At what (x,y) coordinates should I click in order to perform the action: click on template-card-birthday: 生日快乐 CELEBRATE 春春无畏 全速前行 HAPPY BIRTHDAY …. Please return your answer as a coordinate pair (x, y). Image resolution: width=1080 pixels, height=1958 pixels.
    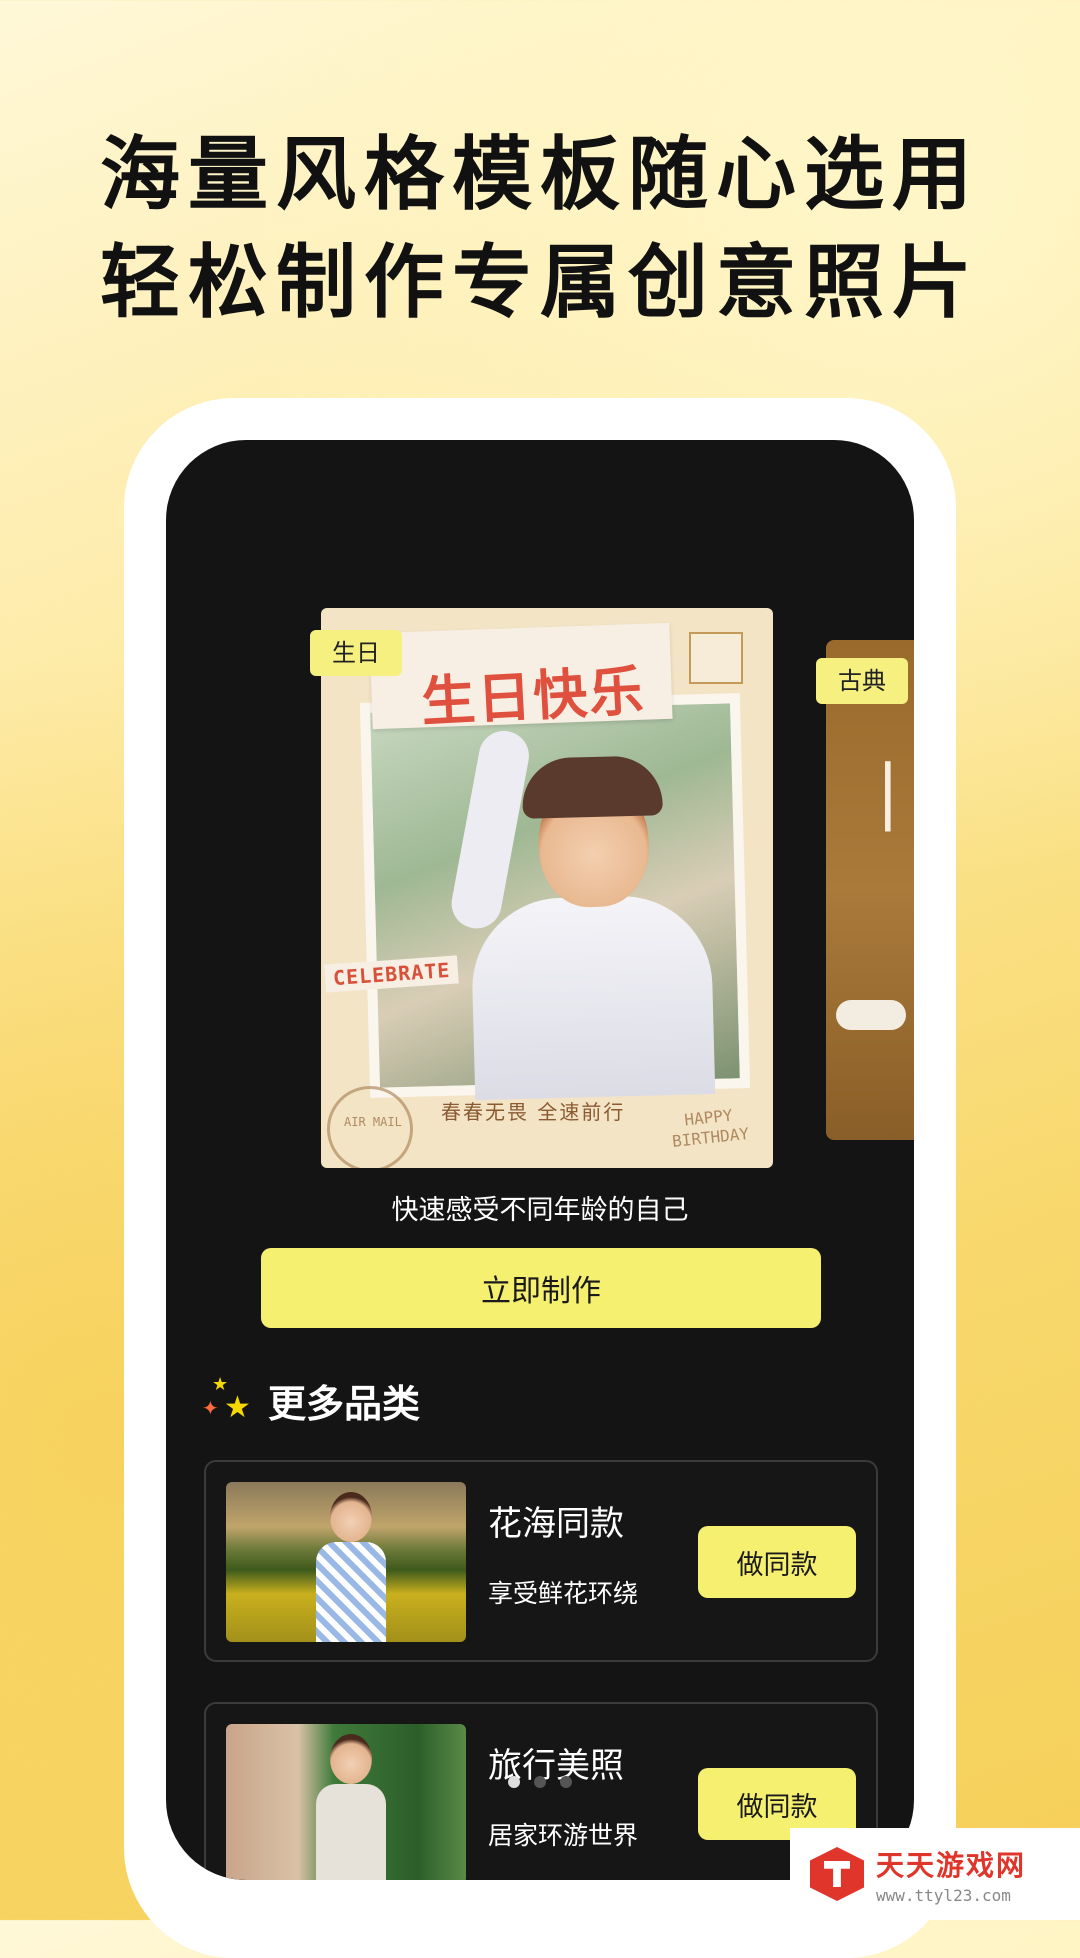
    Looking at the image, I should click on (547, 888).